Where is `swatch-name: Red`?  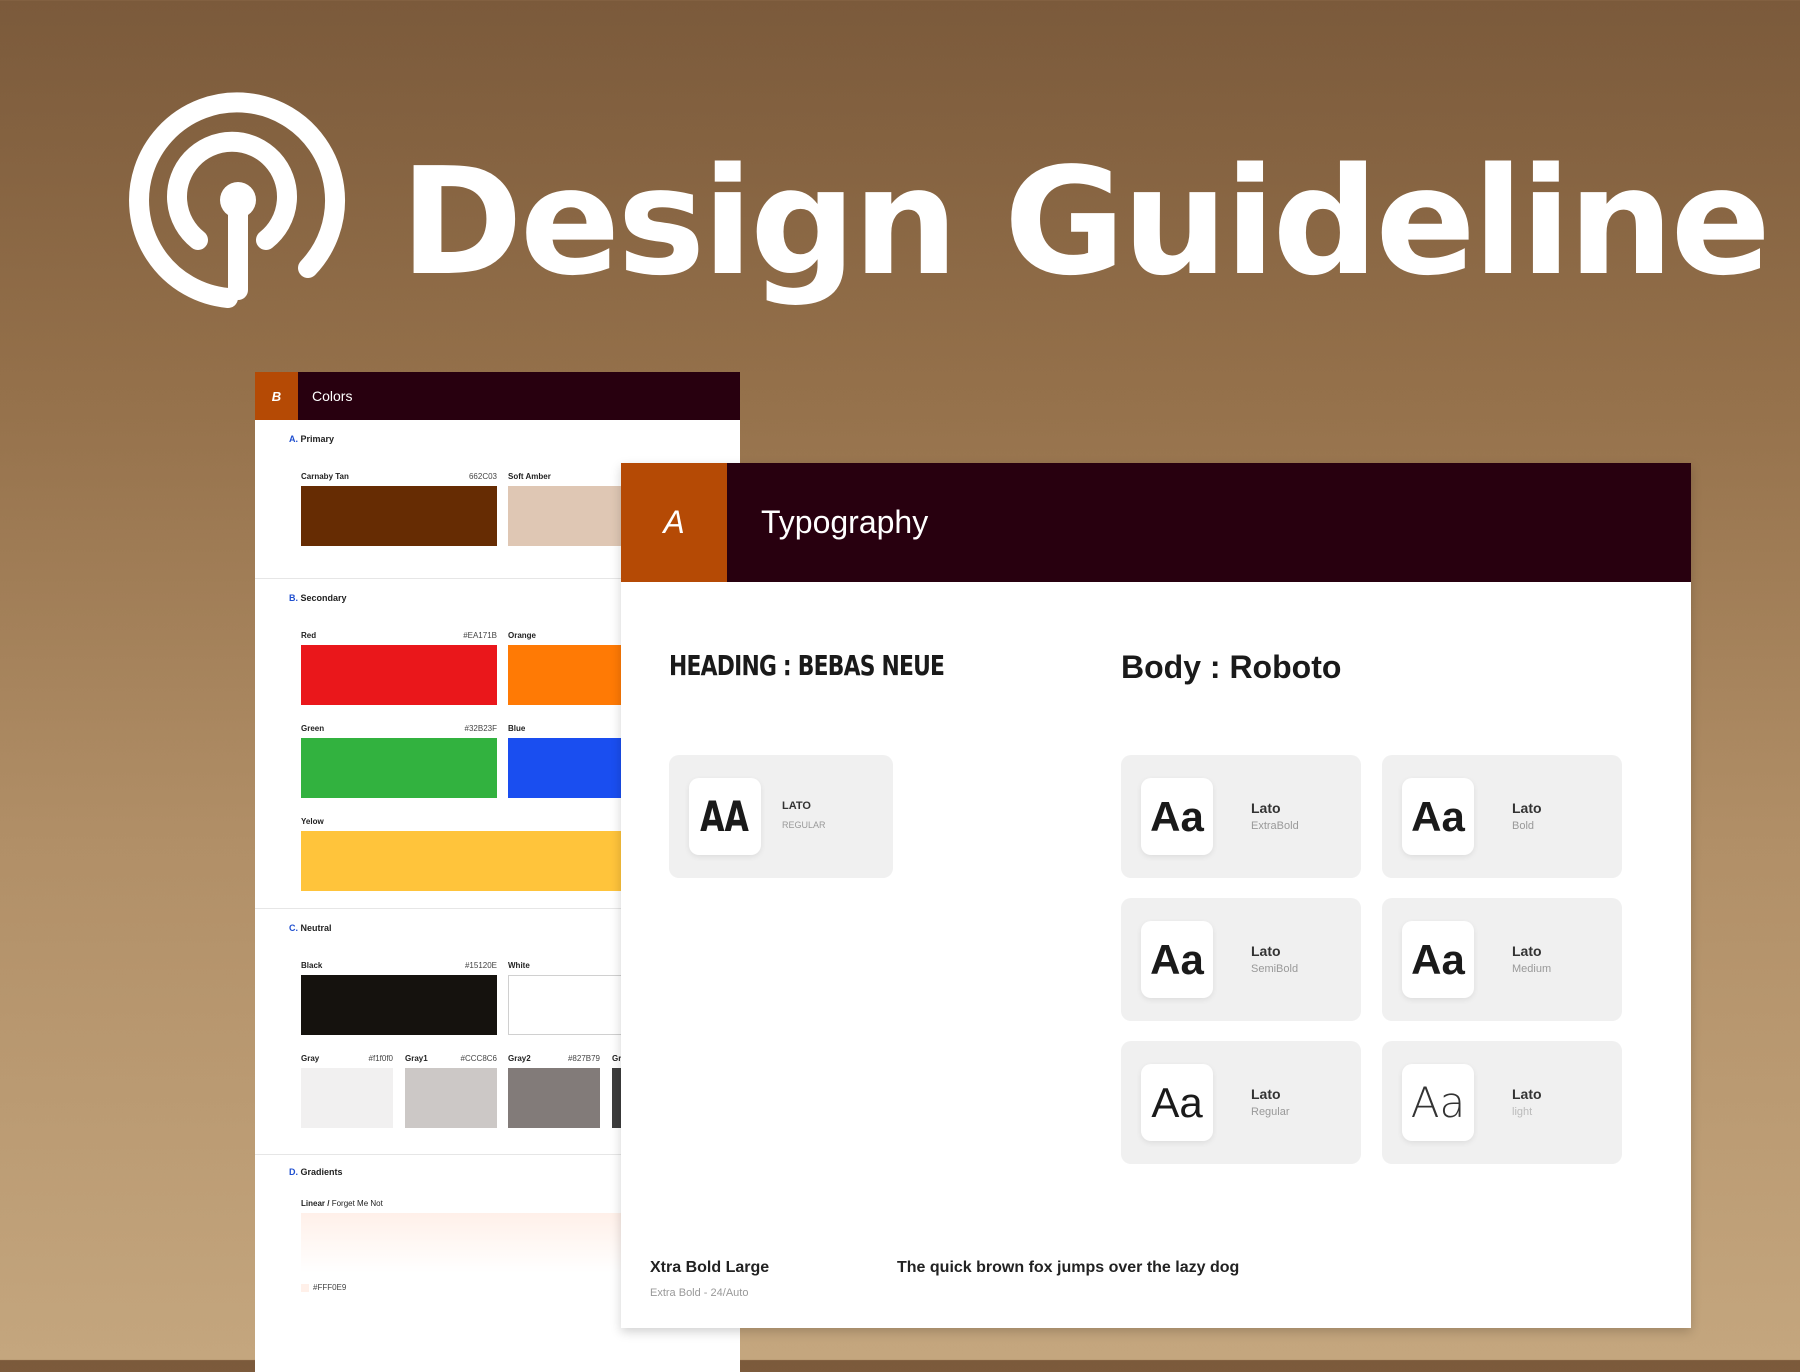
swatch-name: Red is located at coordinates (309, 635).